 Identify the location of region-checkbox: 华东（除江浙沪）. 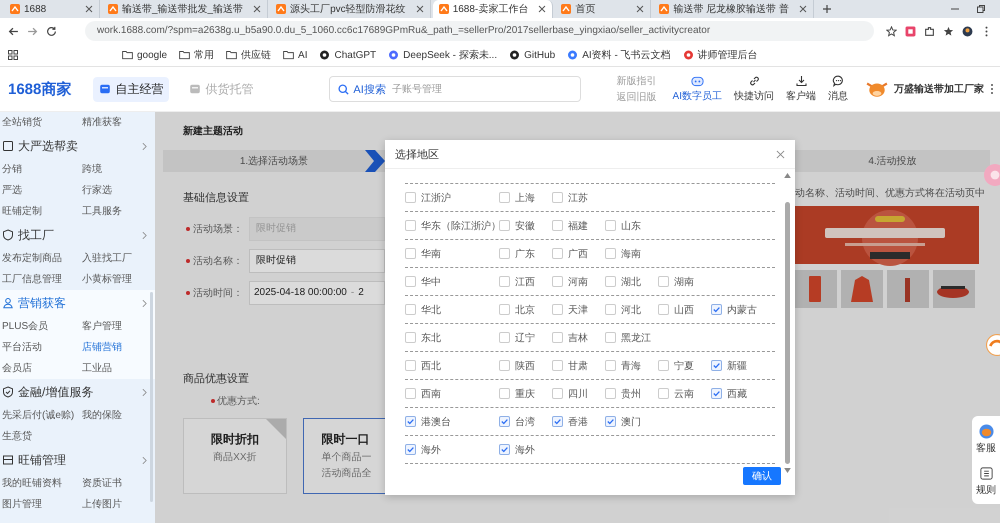
(452, 225).